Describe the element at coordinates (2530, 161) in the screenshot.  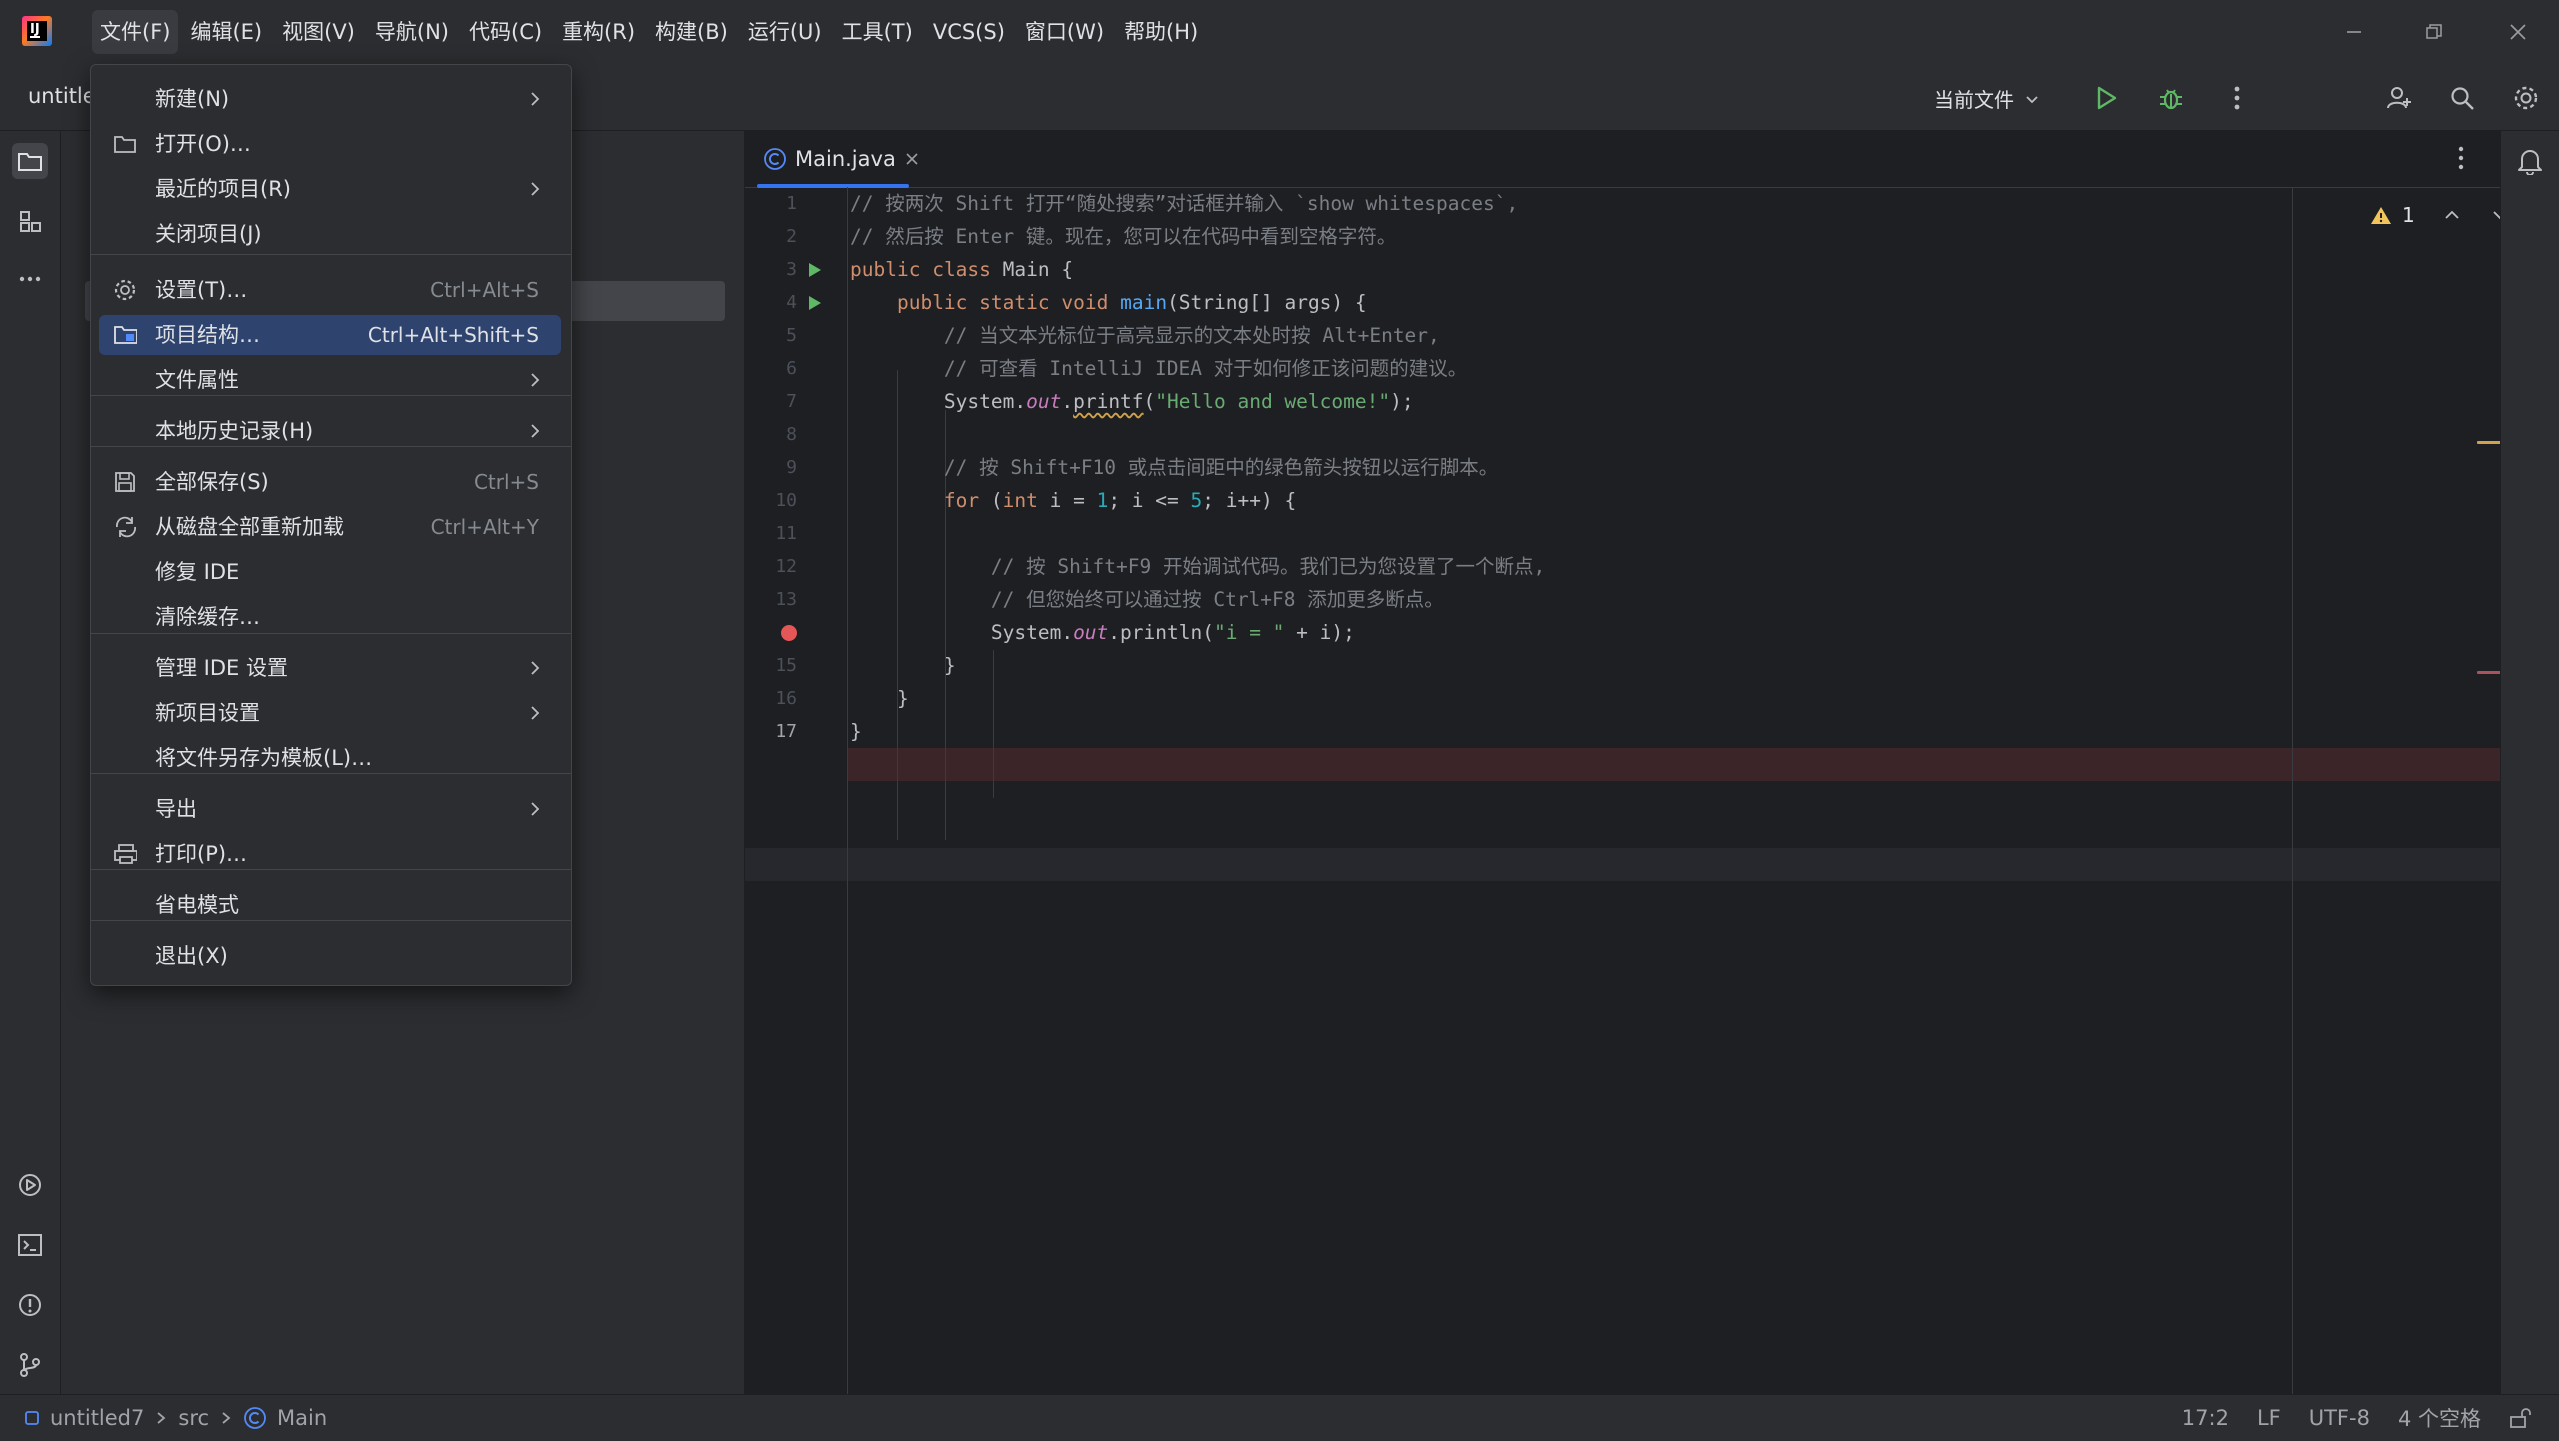
I see `notifications-bell-icon` at that location.